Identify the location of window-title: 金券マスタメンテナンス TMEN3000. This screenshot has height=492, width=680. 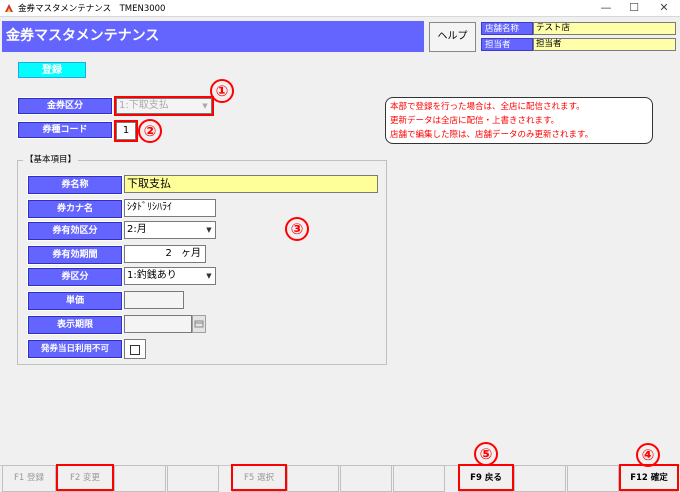
(92, 9).